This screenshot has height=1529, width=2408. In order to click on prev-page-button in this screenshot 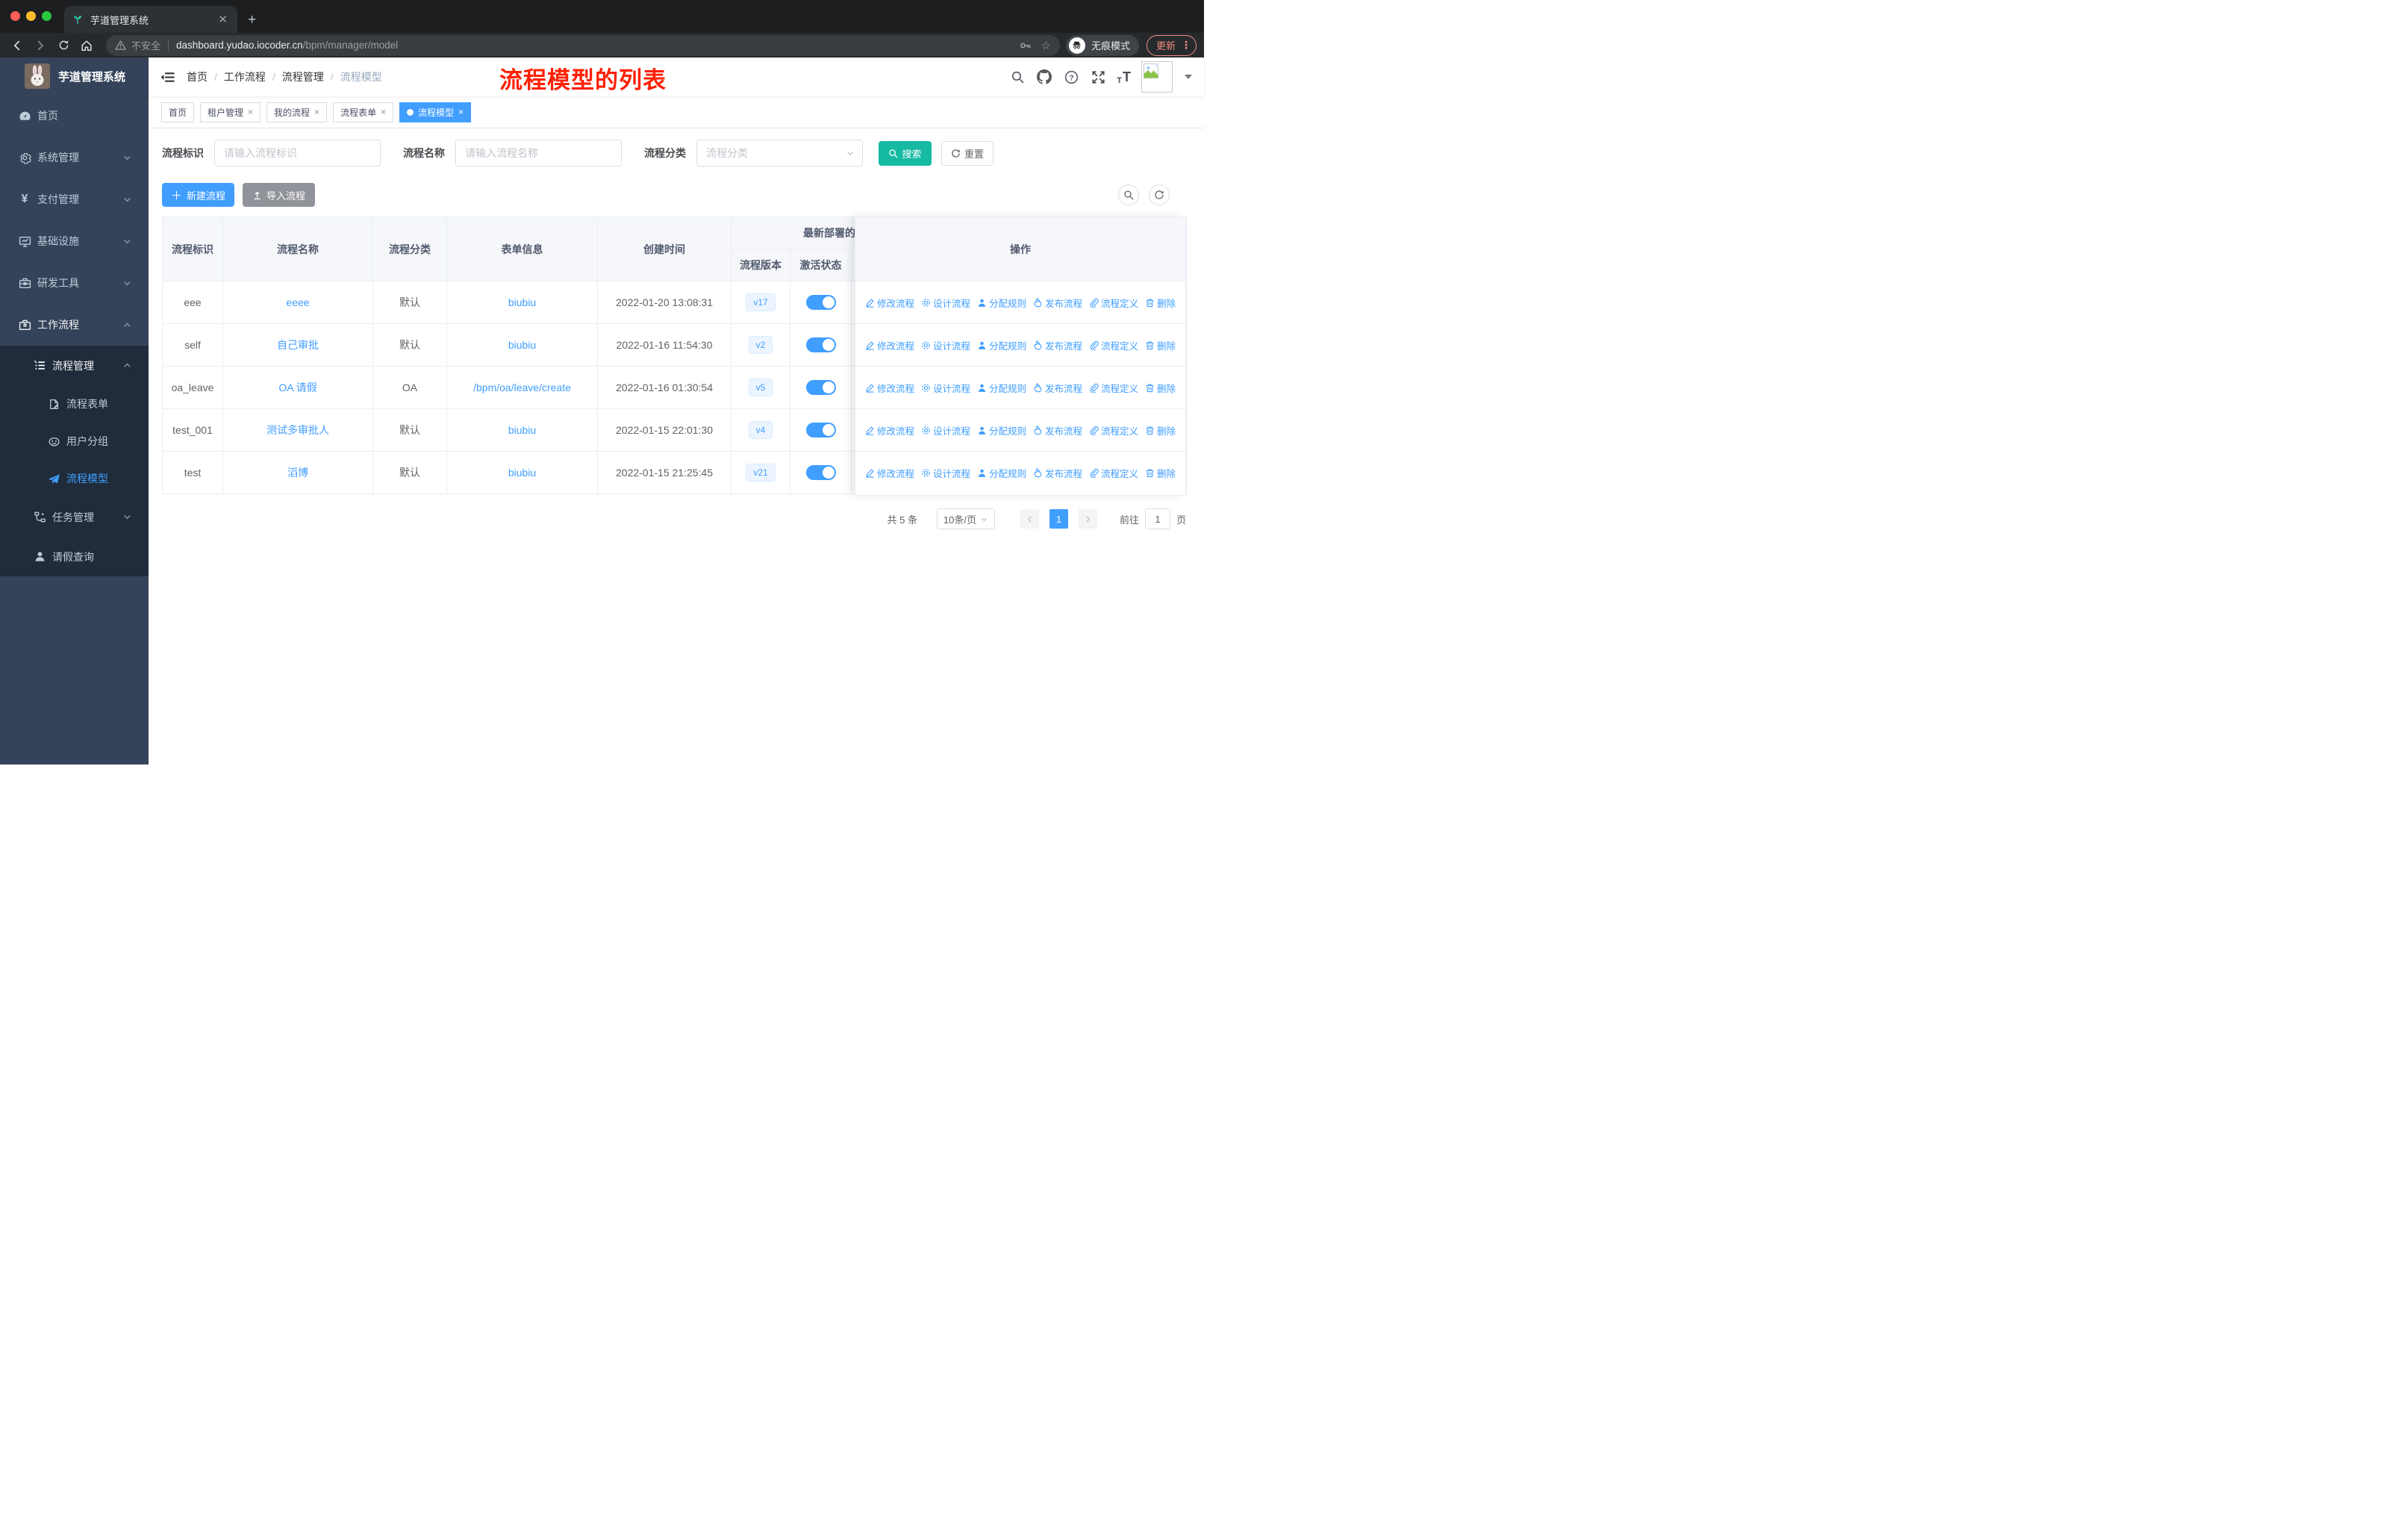, I will do `click(1029, 519)`.